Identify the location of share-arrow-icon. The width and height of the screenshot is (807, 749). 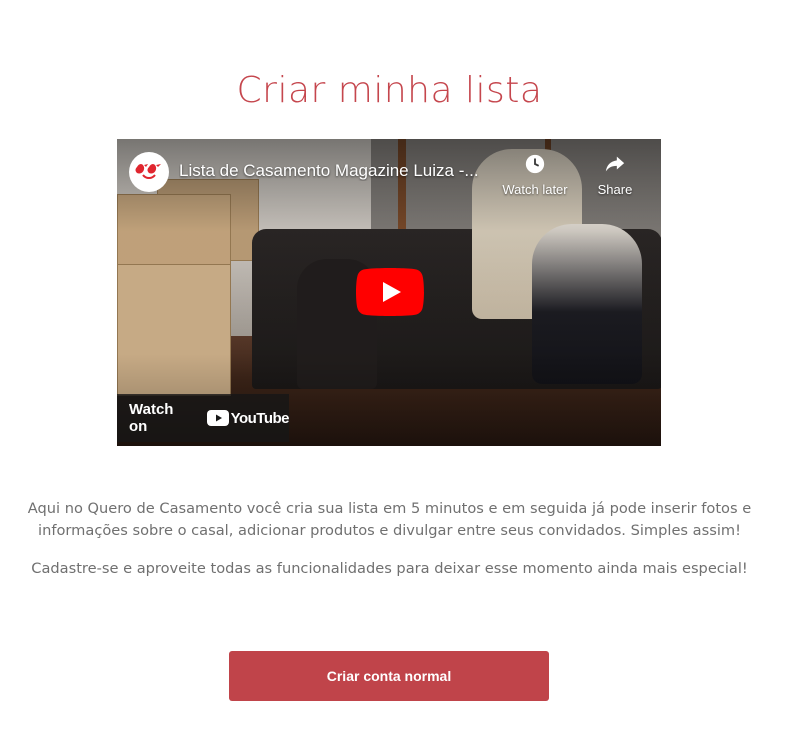
(615, 164).